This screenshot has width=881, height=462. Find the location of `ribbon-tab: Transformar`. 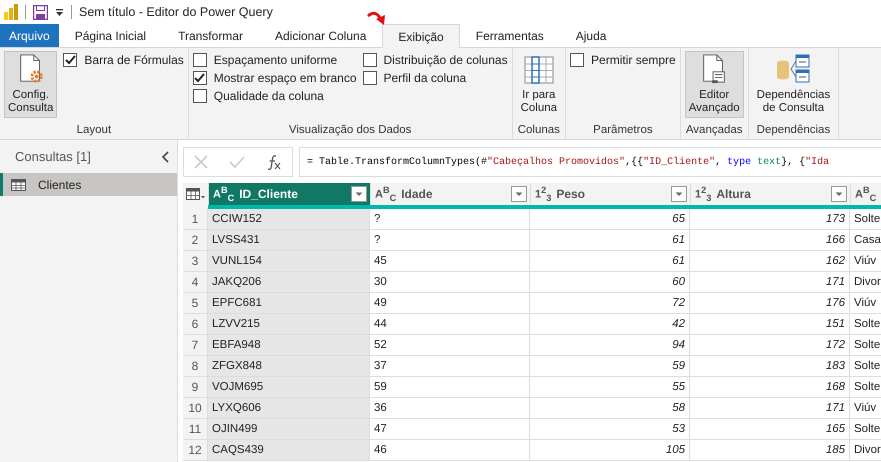

ribbon-tab: Transformar is located at coordinates (210, 35).